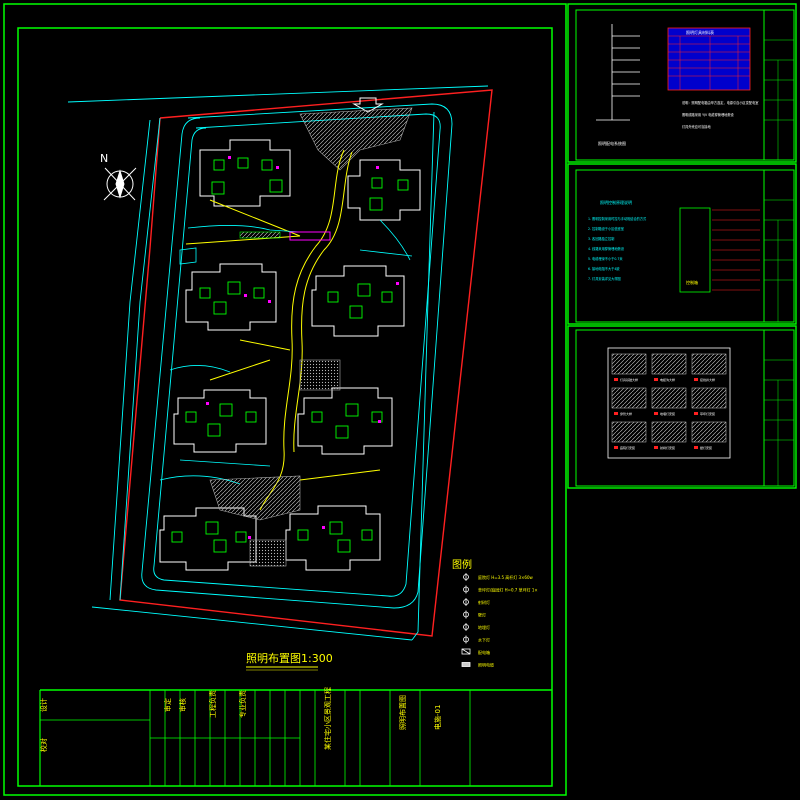 Image resolution: width=800 pixels, height=800 pixels. Describe the element at coordinates (616, 202) in the screenshot. I see `svg-text: 照明控制原理说明` at that location.